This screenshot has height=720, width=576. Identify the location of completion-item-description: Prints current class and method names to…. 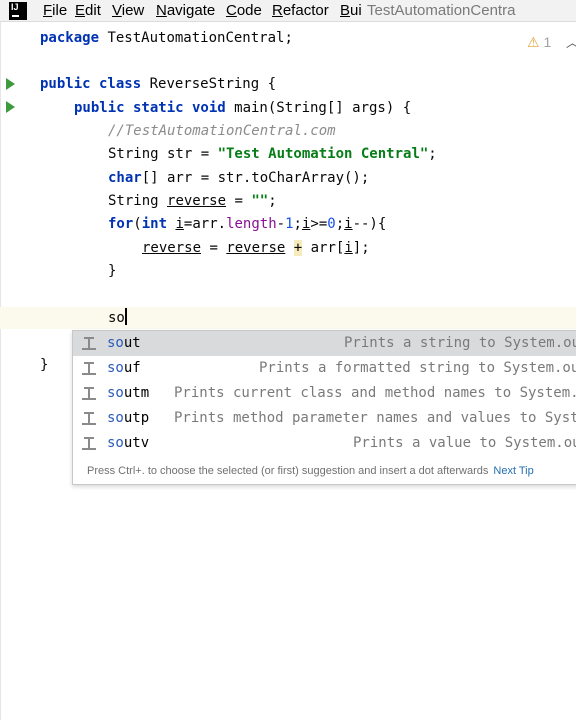
(375, 393).